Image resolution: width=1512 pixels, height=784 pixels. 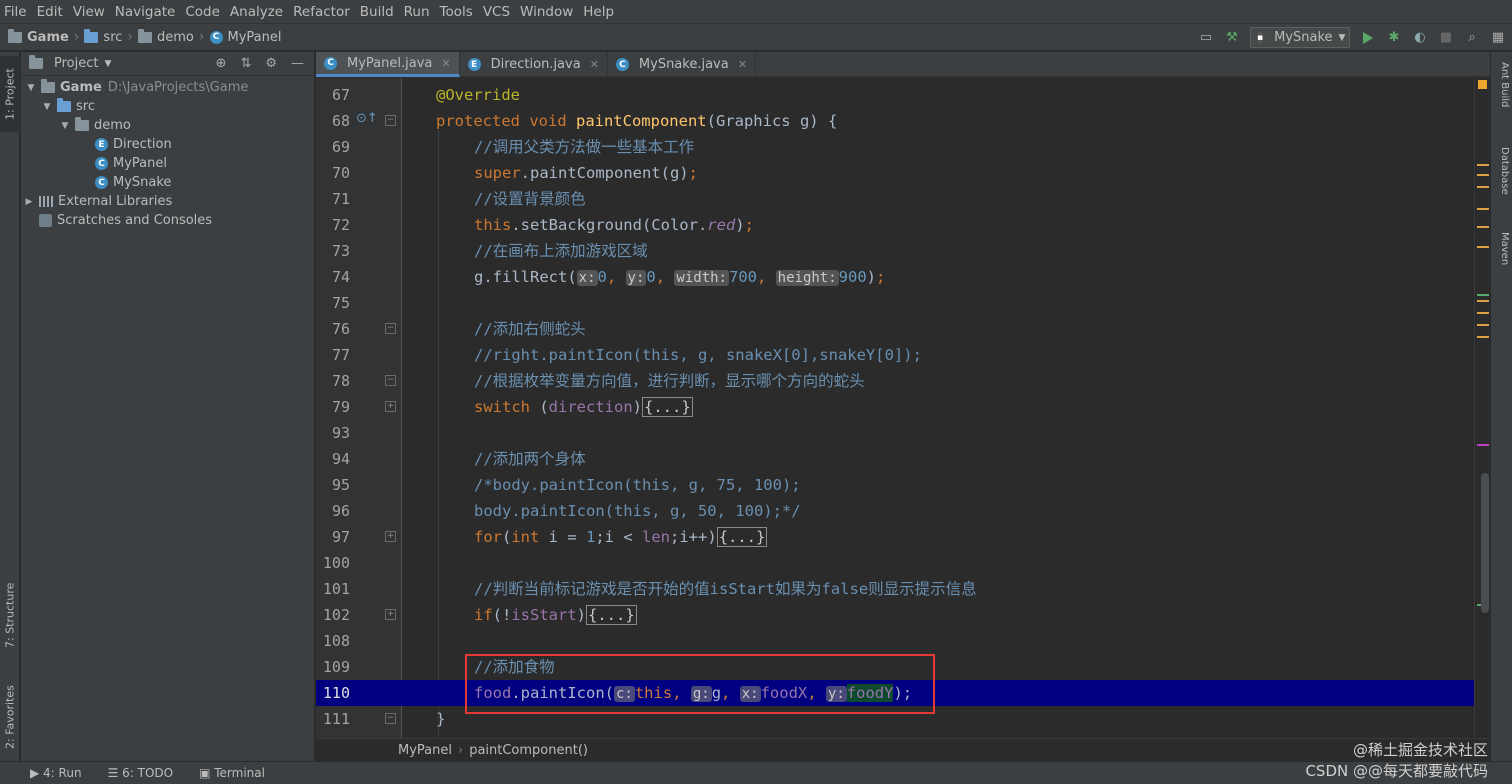 What do you see at coordinates (1498, 38) in the screenshot?
I see `grid-icon: ▦` at bounding box center [1498, 38].